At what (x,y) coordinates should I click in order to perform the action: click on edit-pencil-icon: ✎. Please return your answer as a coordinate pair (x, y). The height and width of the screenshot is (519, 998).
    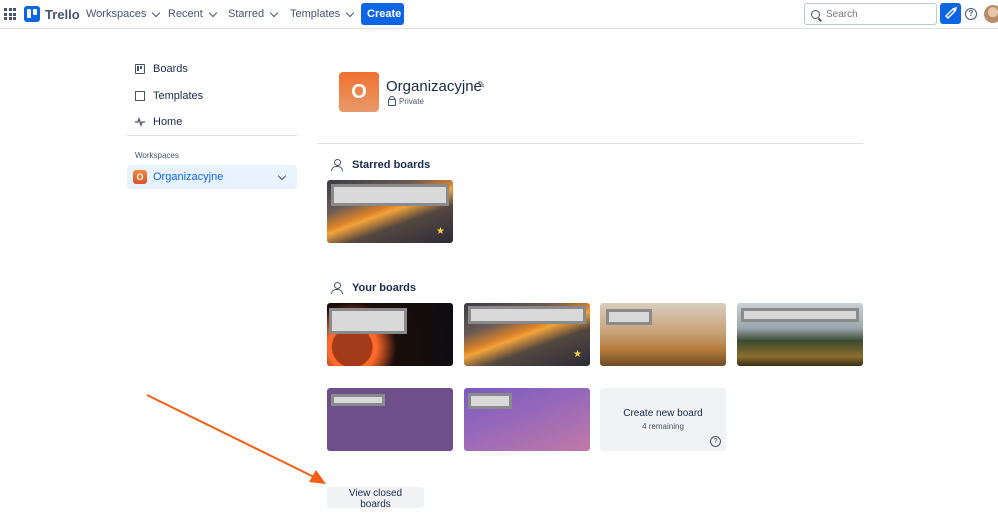
    Looking at the image, I should click on (481, 85).